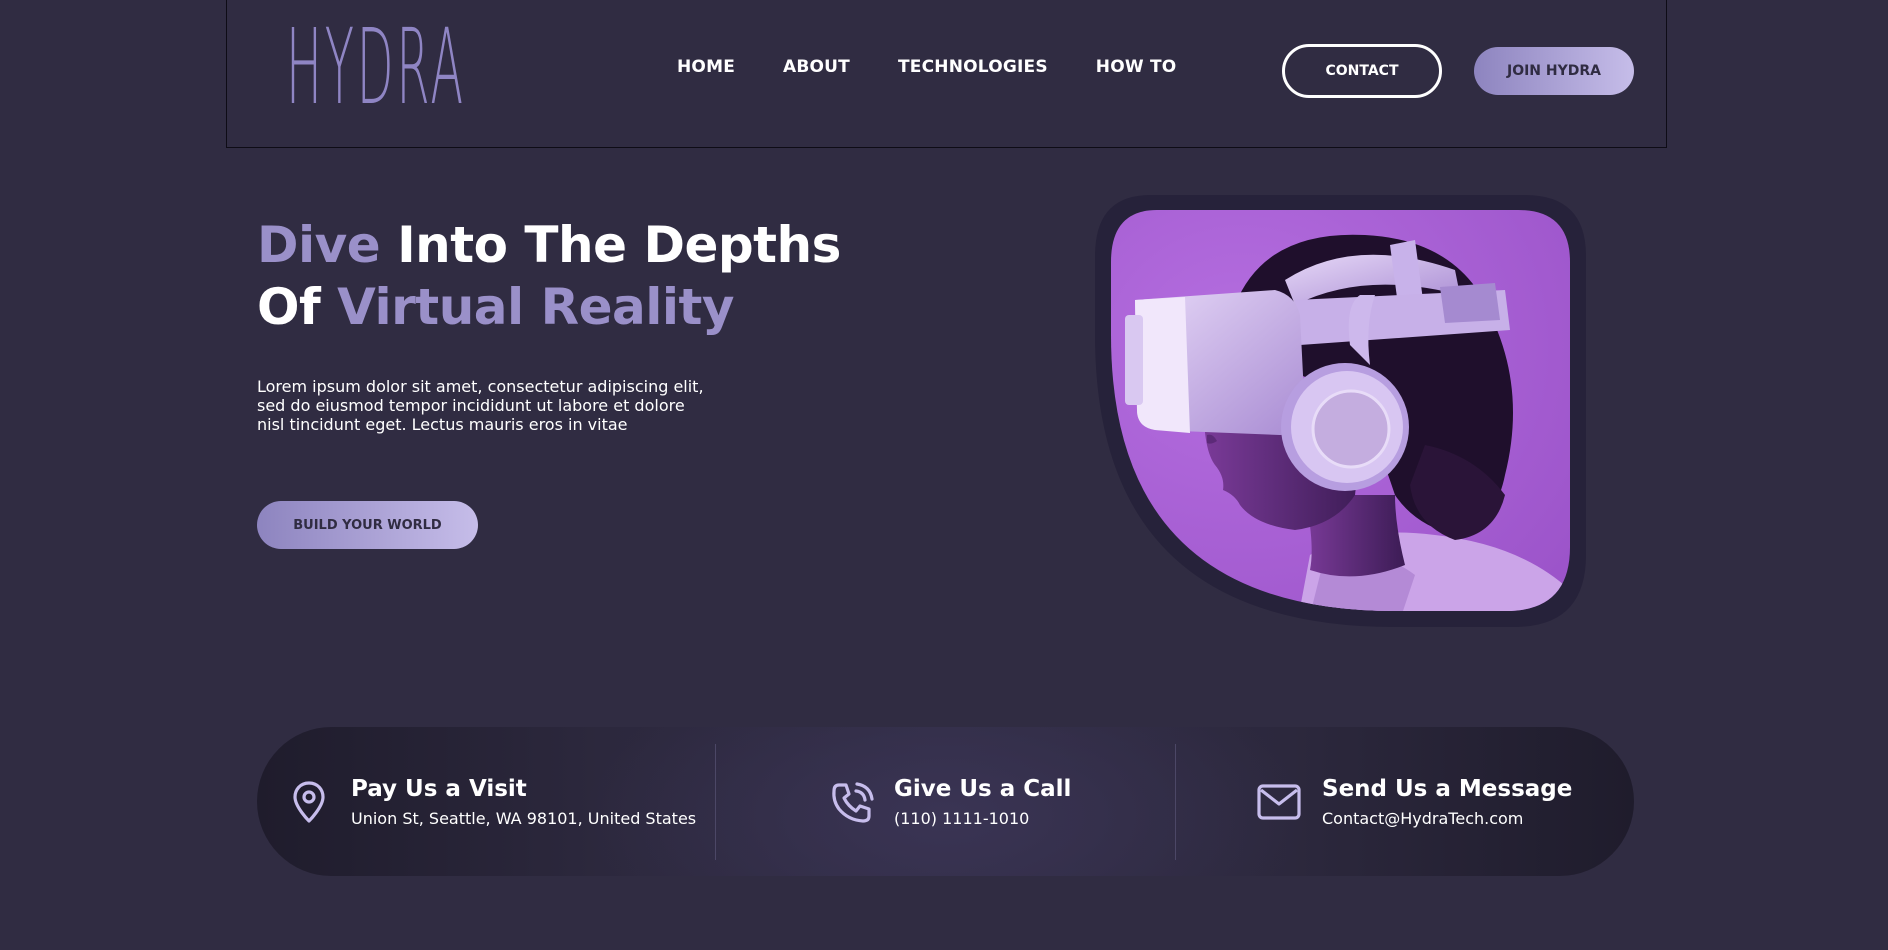 This screenshot has height=950, width=1888. Describe the element at coordinates (1447, 819) in the screenshot. I see `contact-message-email: Contact@HydraTech.com` at that location.